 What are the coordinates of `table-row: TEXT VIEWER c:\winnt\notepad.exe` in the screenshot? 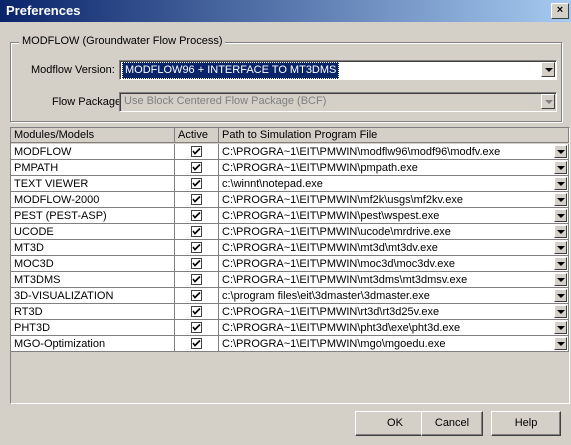 It's located at (290, 184).